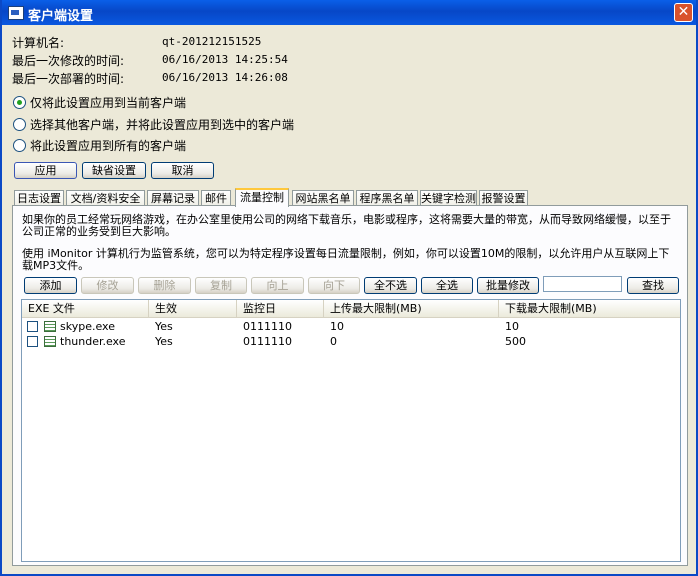 The image size is (698, 576). What do you see at coordinates (337, 326) in the screenshot?
I see `upload-cell: 10` at bounding box center [337, 326].